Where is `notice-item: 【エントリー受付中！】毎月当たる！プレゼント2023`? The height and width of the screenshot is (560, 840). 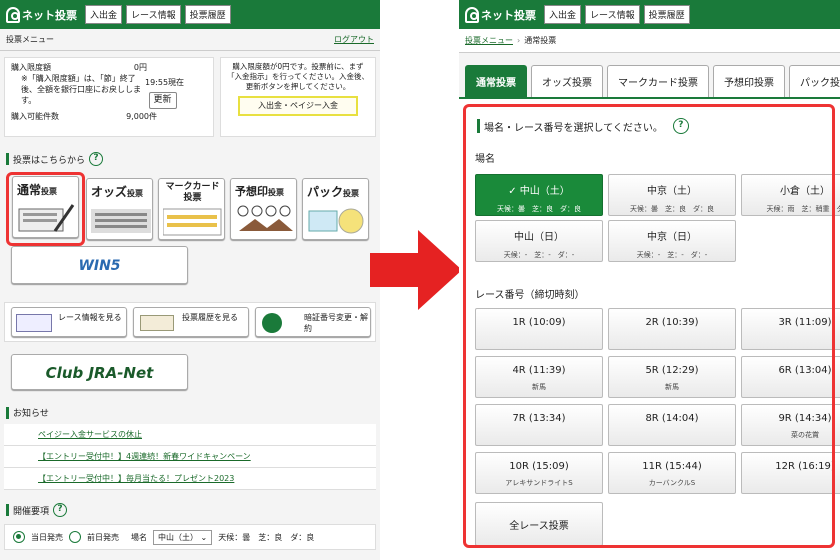 notice-item: 【エントリー受付中！】毎月当たる！プレゼント2023 is located at coordinates (190, 479).